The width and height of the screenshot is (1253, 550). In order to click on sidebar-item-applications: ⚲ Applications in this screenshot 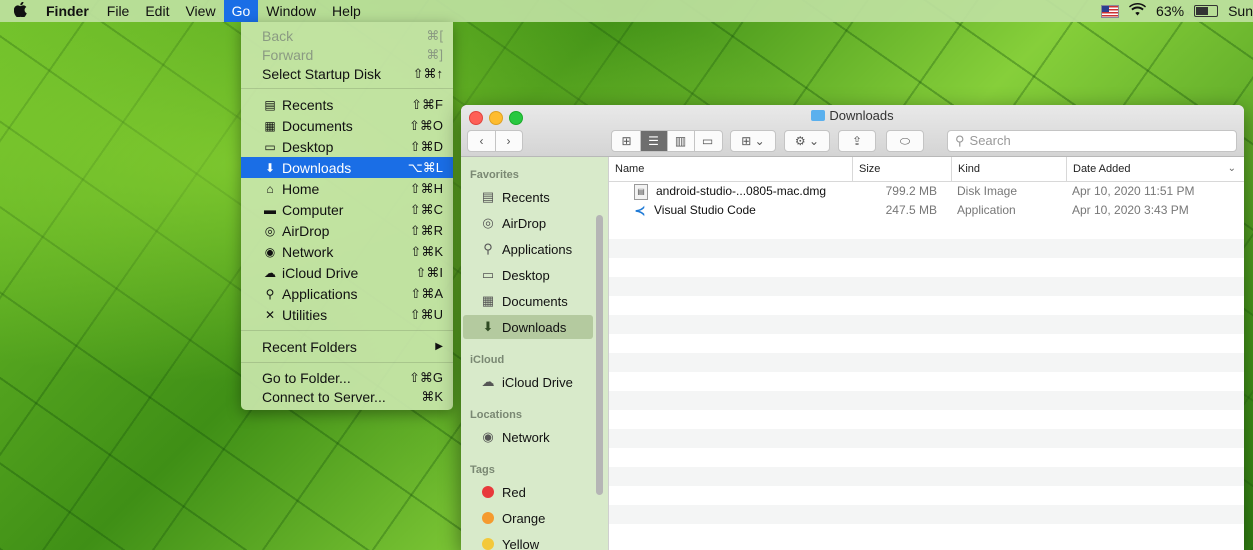, I will do `click(528, 249)`.